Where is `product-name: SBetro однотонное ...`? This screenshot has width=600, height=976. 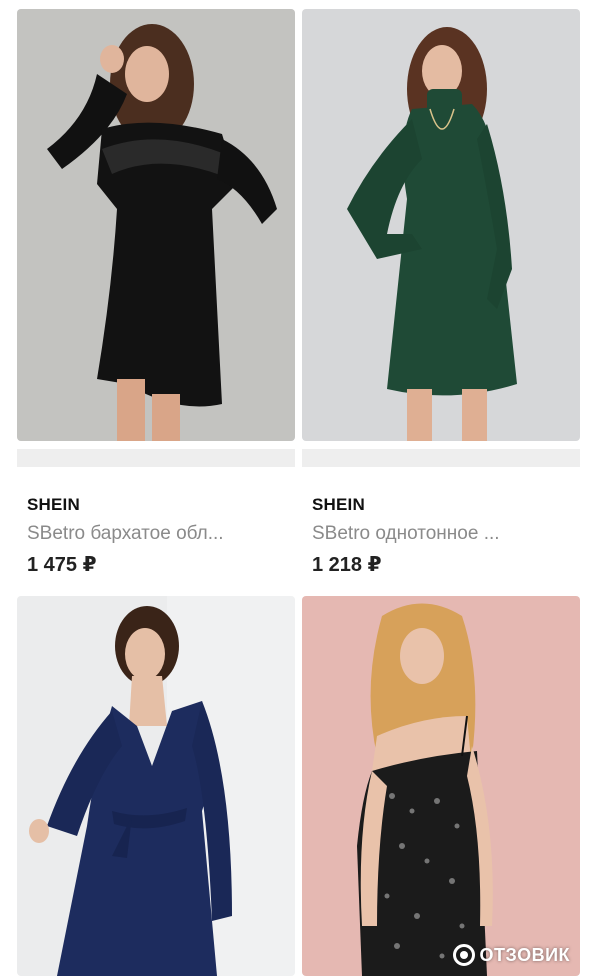
product-name: SBetro однотонное ... is located at coordinates (443, 534).